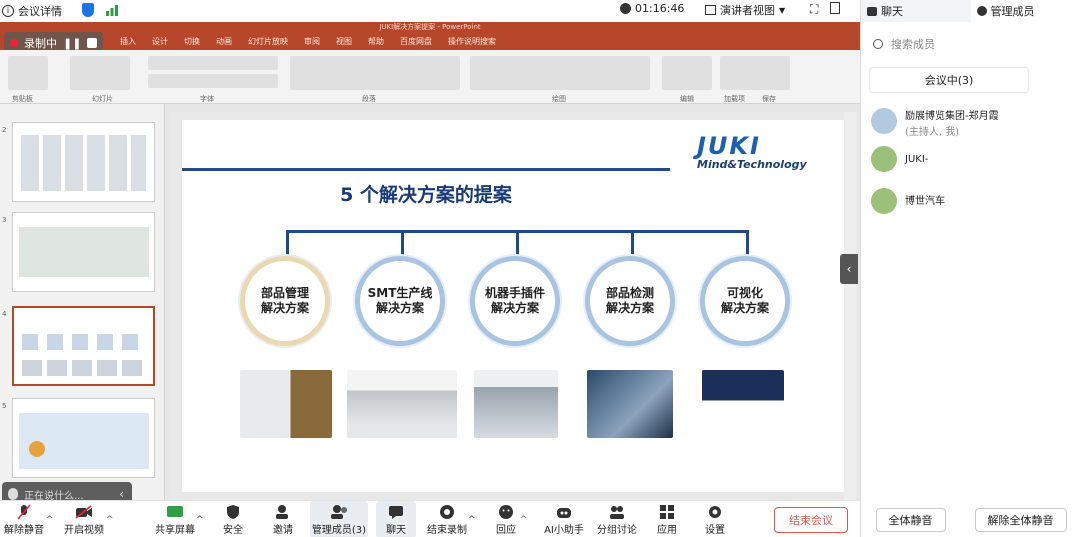 The width and height of the screenshot is (1080, 537). I want to click on manage-members-button: 管理成员(3), so click(339, 519).